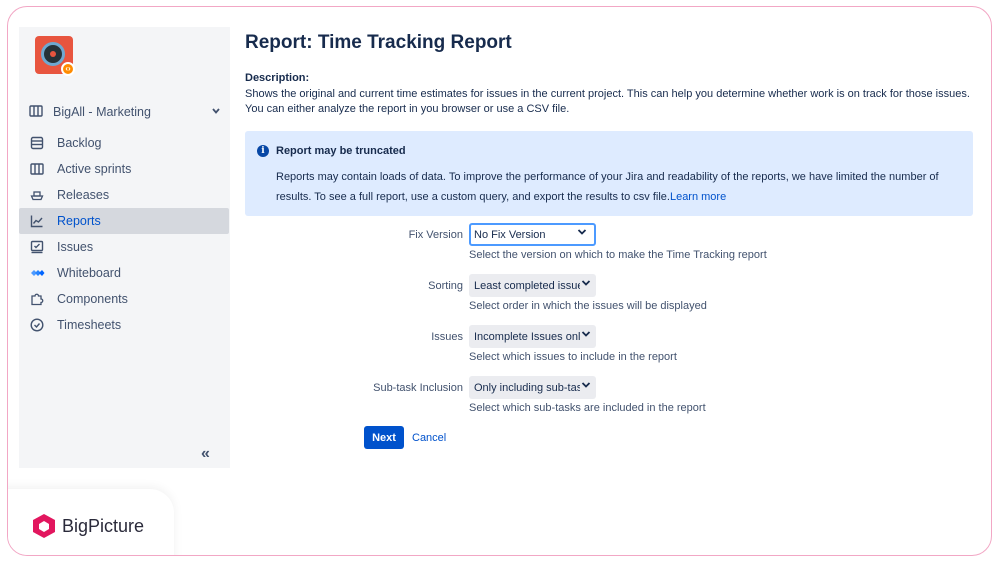 The image size is (999, 562). Describe the element at coordinates (527, 387) in the screenshot. I see `subtask-value: Only including sub-tasks` at that location.